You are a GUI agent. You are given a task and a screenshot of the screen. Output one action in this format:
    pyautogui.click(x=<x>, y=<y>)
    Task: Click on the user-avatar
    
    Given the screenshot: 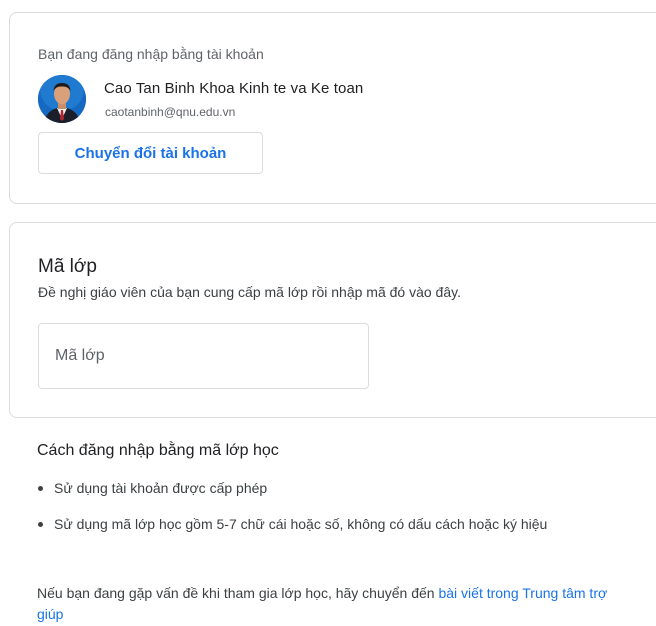 What is the action you would take?
    pyautogui.click(x=62, y=99)
    